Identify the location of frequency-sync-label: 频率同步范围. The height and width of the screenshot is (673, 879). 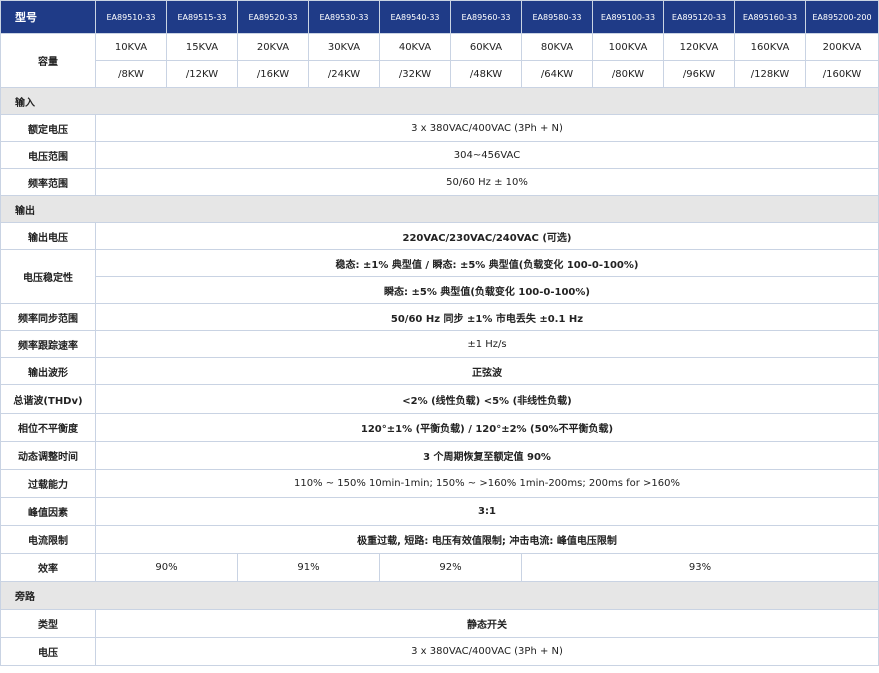
(48, 317).